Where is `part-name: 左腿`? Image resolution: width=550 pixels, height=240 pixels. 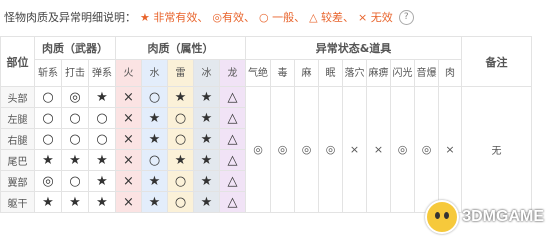 part-name: 左腿 is located at coordinates (17, 118).